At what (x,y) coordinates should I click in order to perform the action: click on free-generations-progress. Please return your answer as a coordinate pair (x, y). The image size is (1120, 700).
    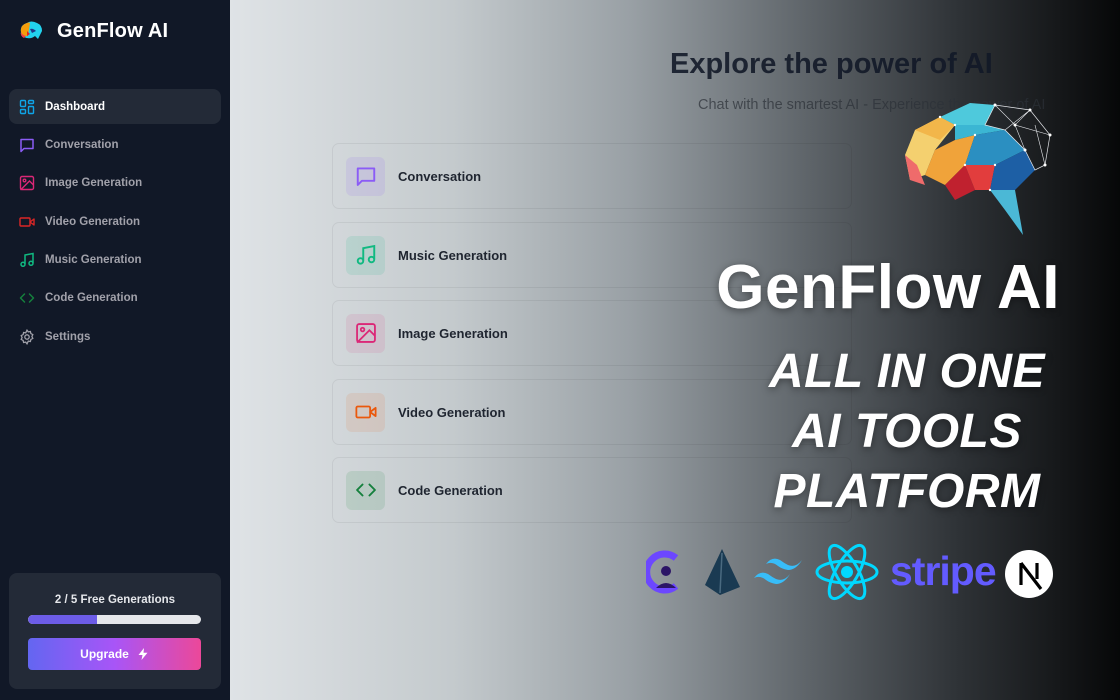
    Looking at the image, I should click on (114, 619).